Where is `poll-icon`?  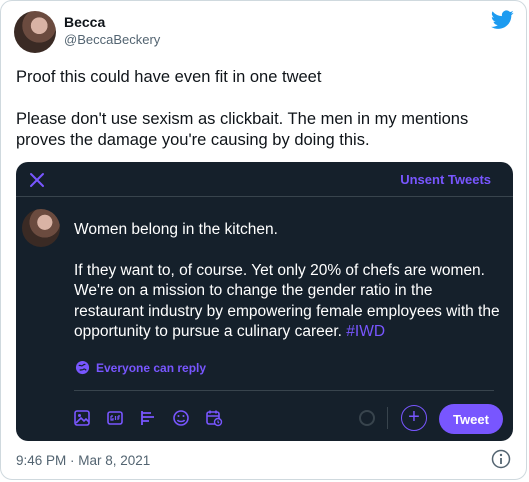 poll-icon is located at coordinates (148, 418).